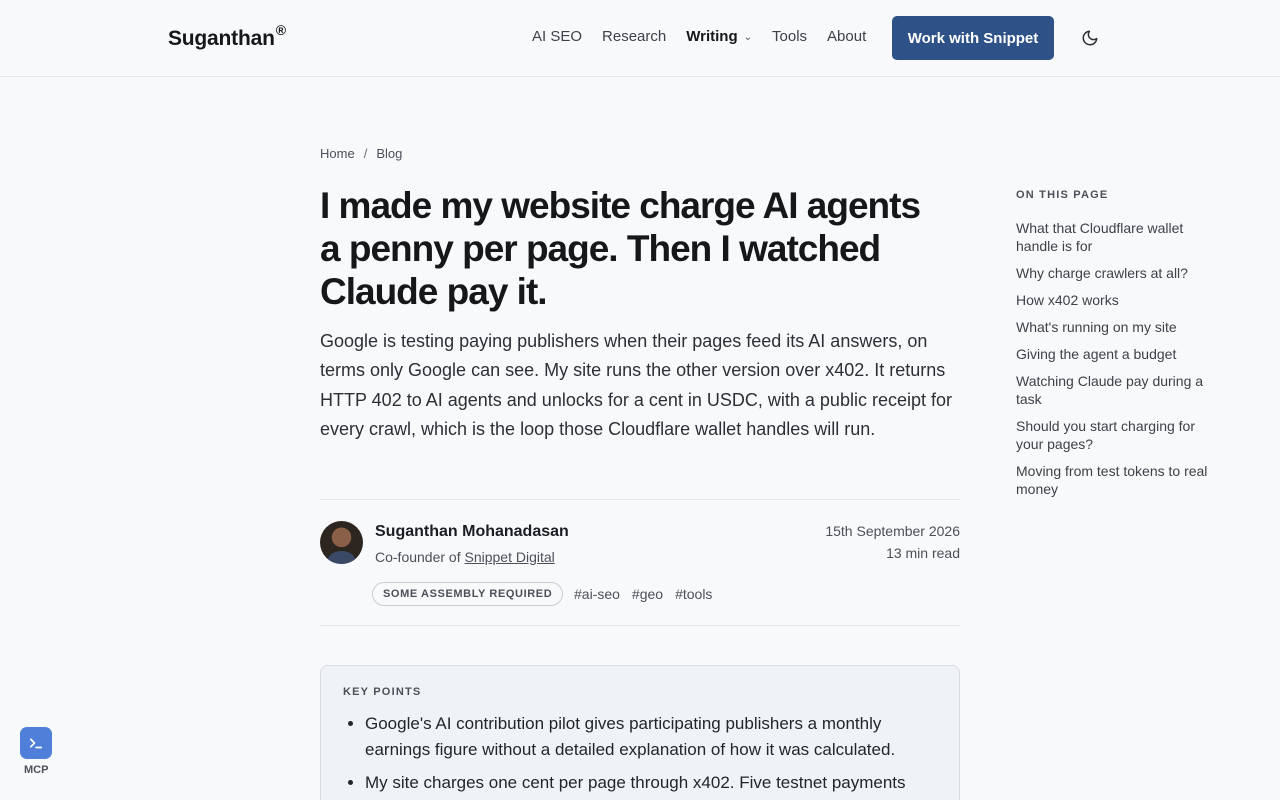 This screenshot has height=800, width=1280. I want to click on tag-geo: #geo, so click(647, 594).